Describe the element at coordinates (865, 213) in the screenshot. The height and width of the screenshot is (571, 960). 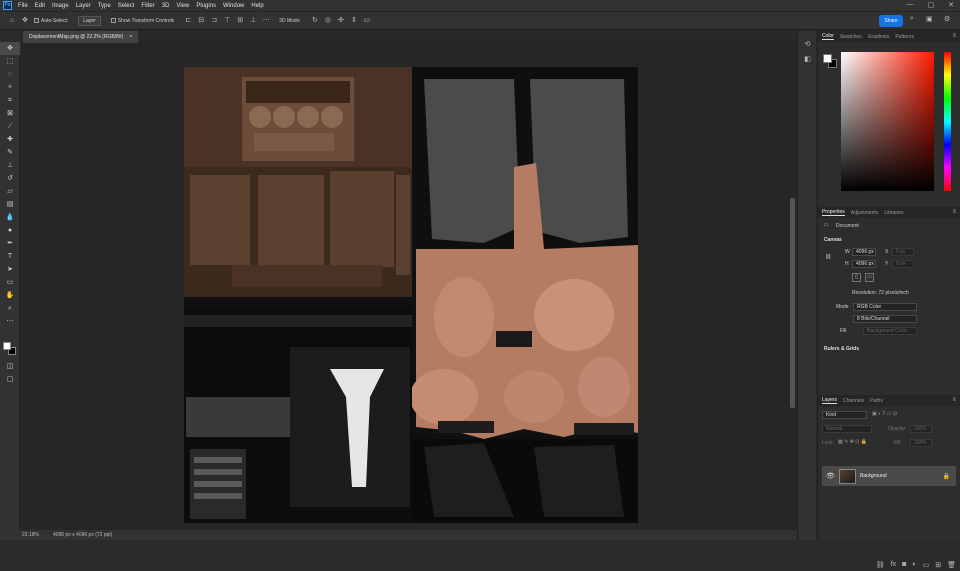
I see `tab-adjustments: Adjustments` at that location.